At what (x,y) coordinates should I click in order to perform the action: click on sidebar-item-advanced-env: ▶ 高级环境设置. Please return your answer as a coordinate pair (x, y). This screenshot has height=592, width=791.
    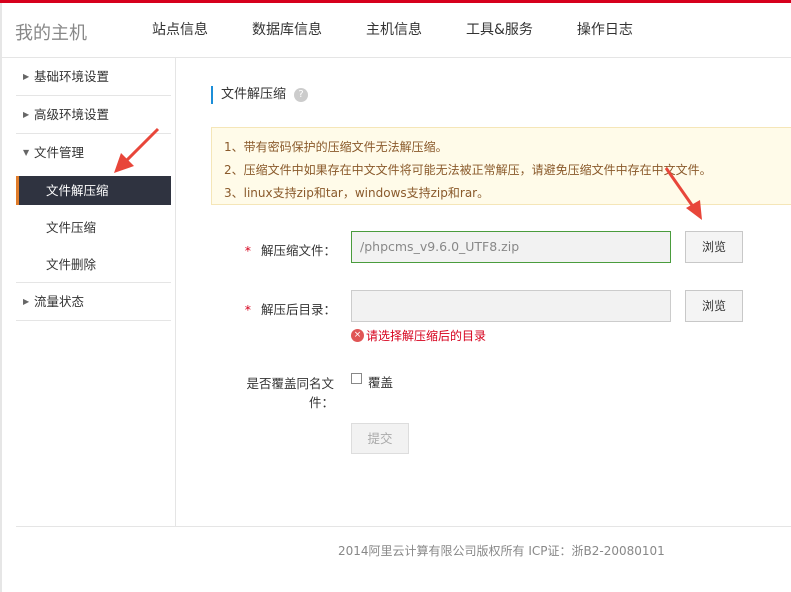
    Looking at the image, I should click on (93, 115).